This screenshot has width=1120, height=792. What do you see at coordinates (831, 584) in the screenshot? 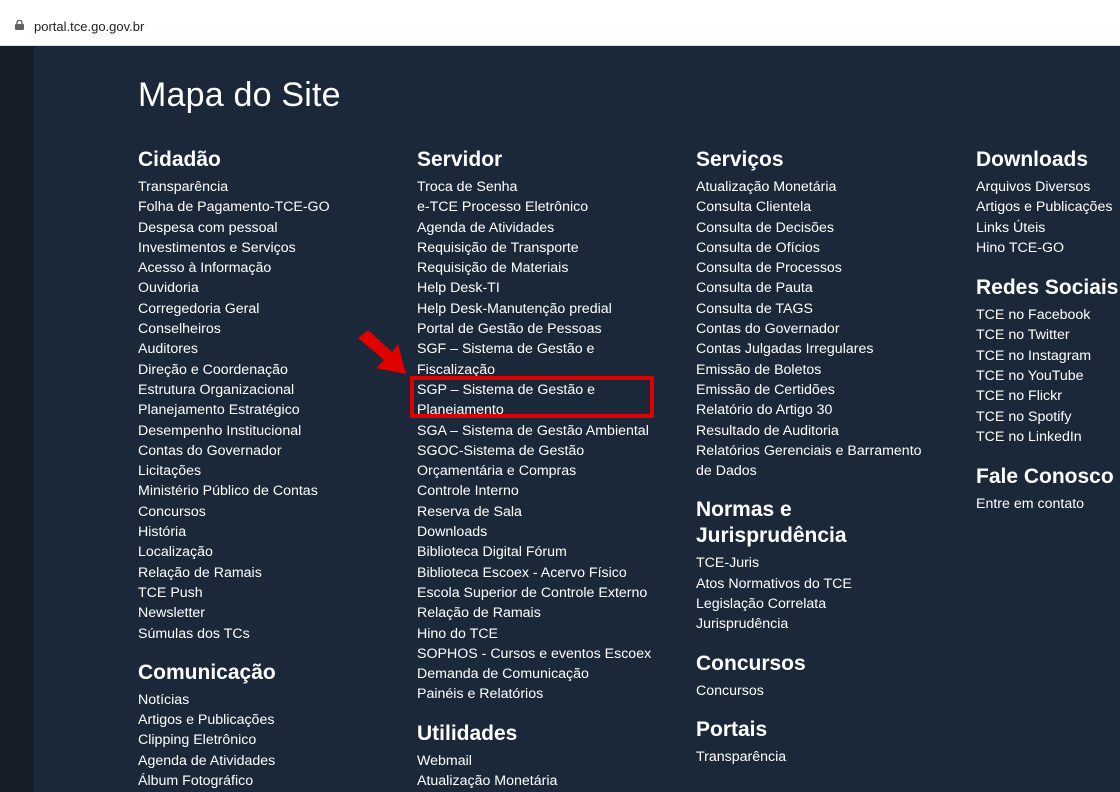
I see `site-map-link: Atos Normativos do TCE` at bounding box center [831, 584].